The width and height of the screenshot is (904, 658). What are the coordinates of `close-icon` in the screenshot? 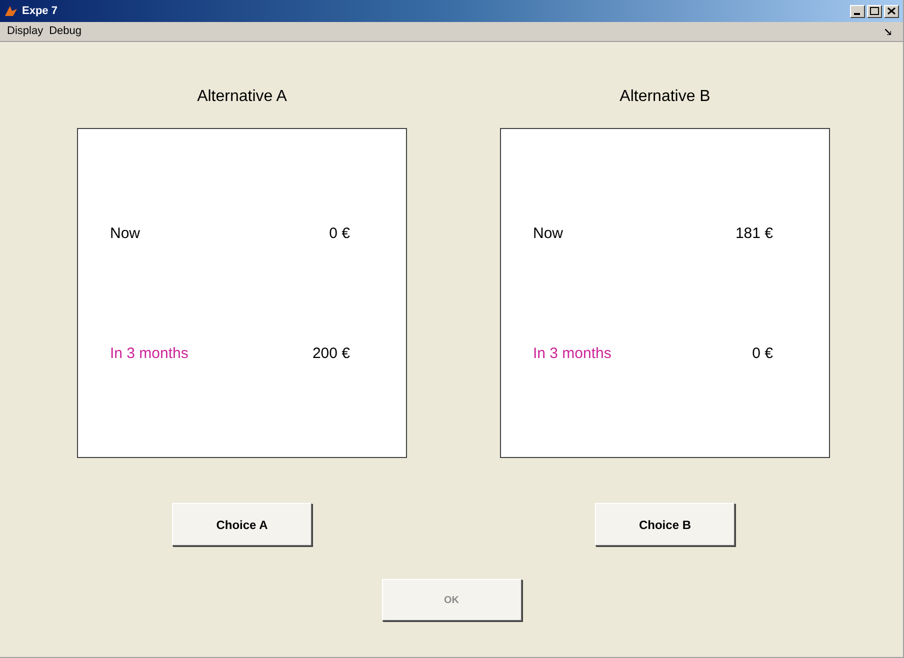 It's located at (891, 11).